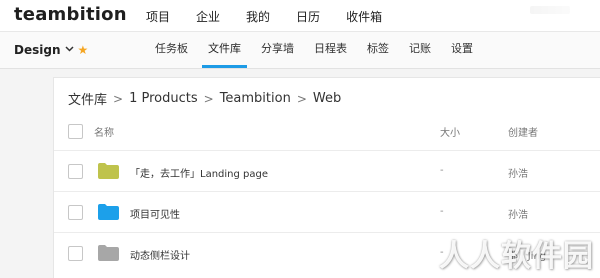  What do you see at coordinates (462, 50) in the screenshot?
I see `tab-settings: 设置` at bounding box center [462, 50].